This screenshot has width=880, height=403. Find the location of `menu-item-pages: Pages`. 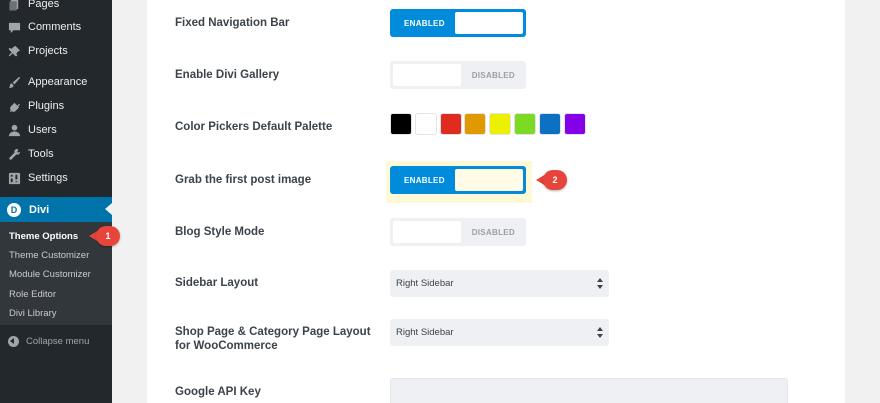

menu-item-pages: Pages is located at coordinates (56, 8).